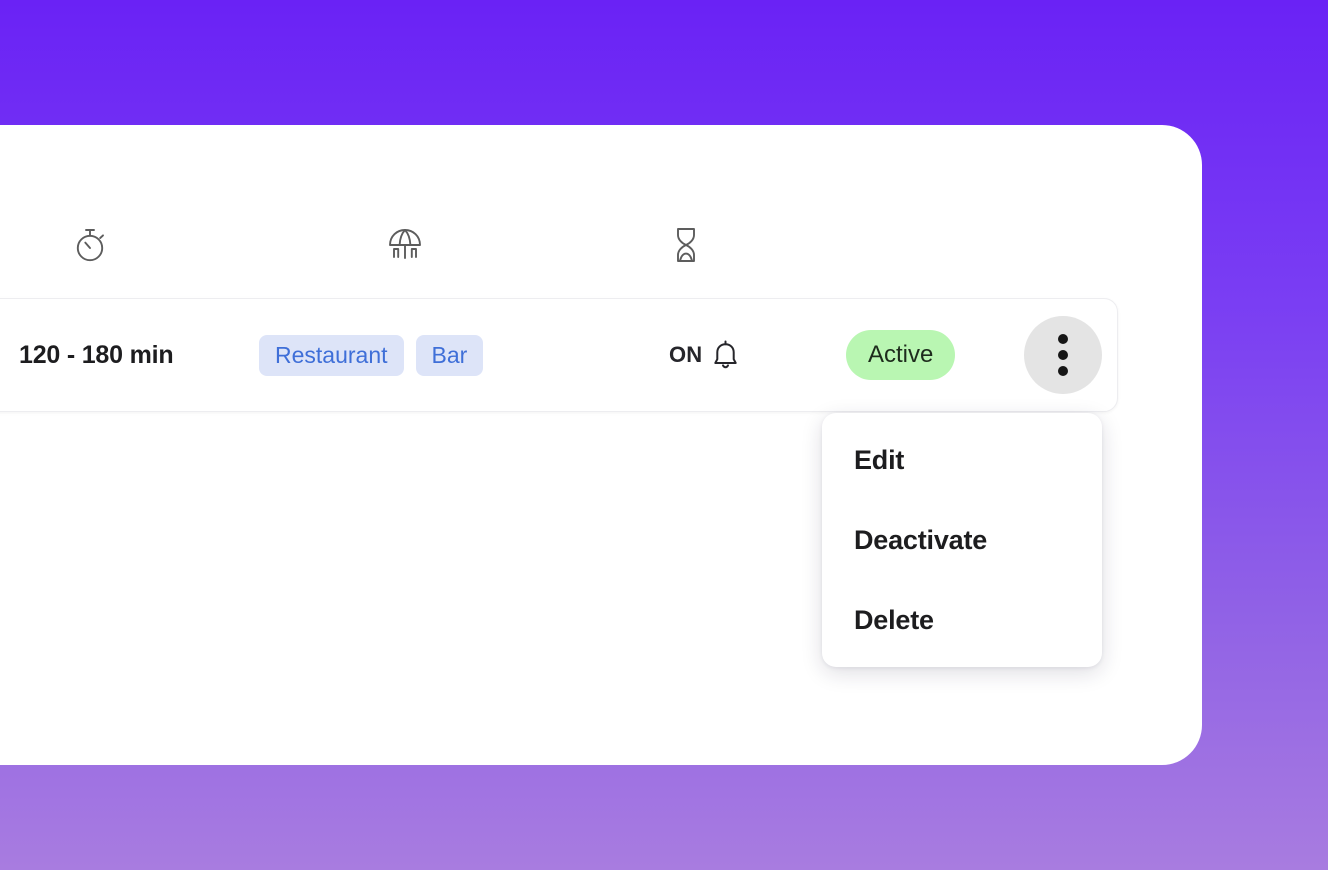 The width and height of the screenshot is (1328, 870). What do you see at coordinates (331, 355) in the screenshot?
I see `tag-chip-restaurant: Restaurant` at bounding box center [331, 355].